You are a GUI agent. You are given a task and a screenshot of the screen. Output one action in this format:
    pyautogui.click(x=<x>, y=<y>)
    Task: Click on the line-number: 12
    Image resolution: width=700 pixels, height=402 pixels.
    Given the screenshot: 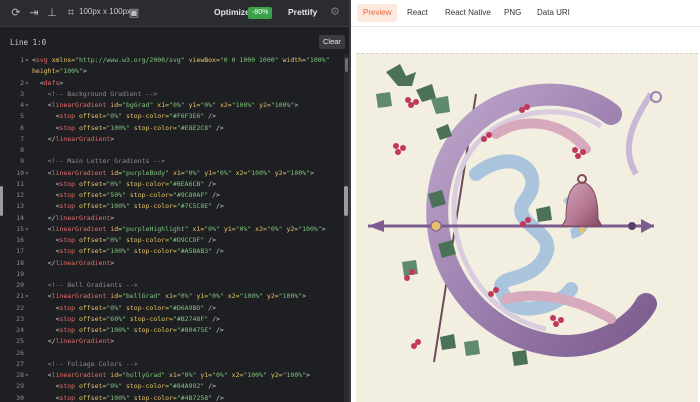 What is the action you would take?
    pyautogui.click(x=20, y=195)
    